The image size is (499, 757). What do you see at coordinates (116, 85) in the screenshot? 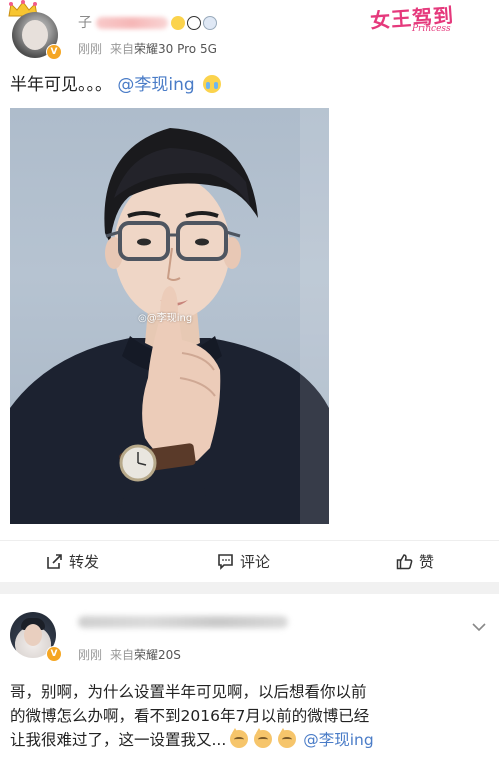
I see `post-content-1: 半年可见。。。 @李现ing` at bounding box center [116, 85].